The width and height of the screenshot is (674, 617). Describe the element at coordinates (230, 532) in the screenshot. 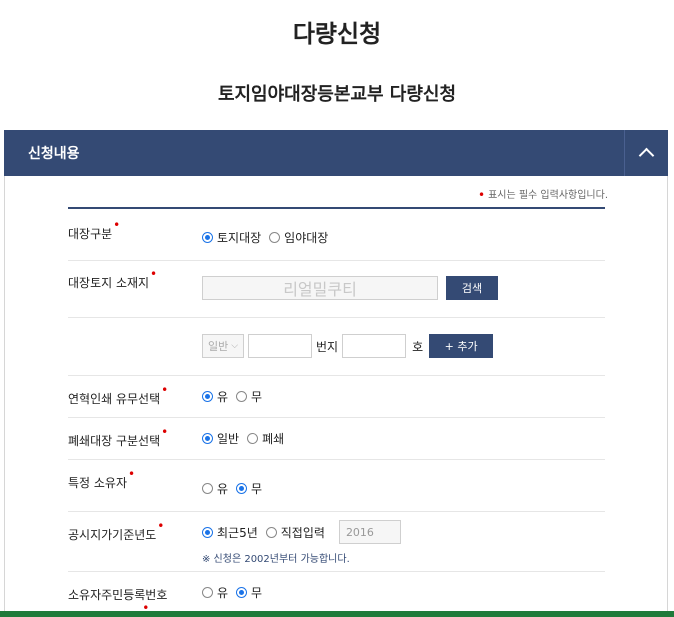

I see `radio-option-recent5: 최근5년` at that location.